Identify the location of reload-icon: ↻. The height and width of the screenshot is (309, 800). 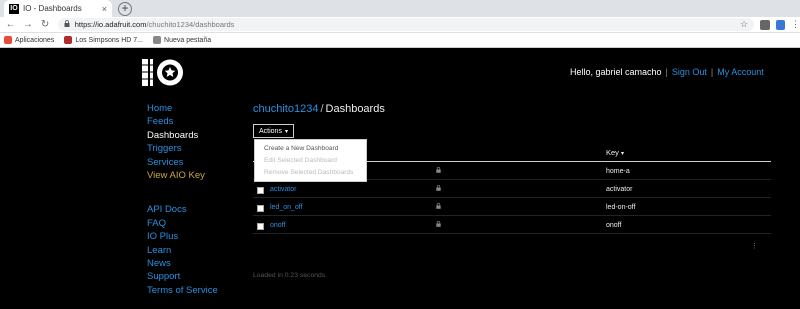
(45, 25).